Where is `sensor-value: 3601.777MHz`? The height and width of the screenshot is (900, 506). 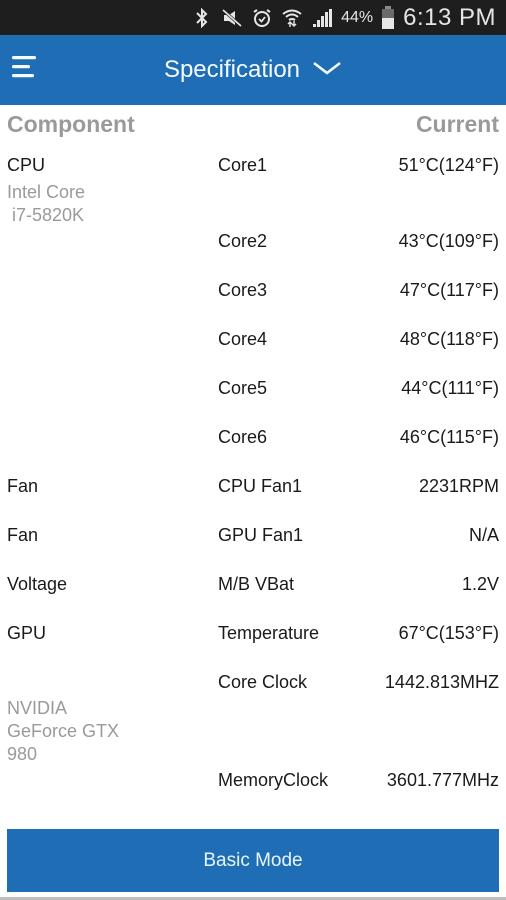 sensor-value: 3601.777MHz is located at coordinates (442, 780).